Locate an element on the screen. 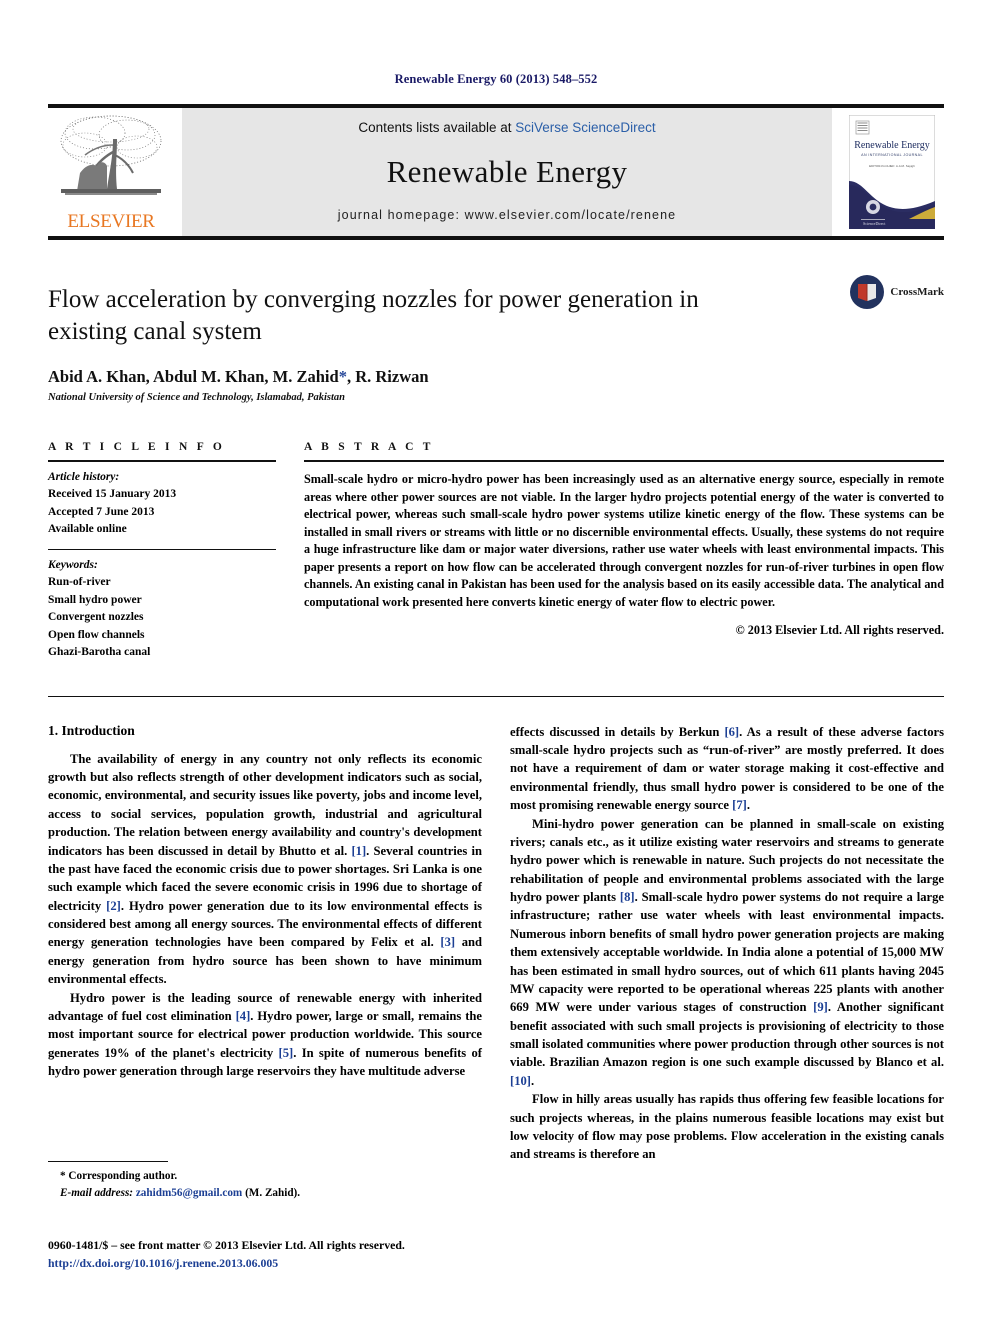  citation-ref: [5] is located at coordinates (286, 1053).